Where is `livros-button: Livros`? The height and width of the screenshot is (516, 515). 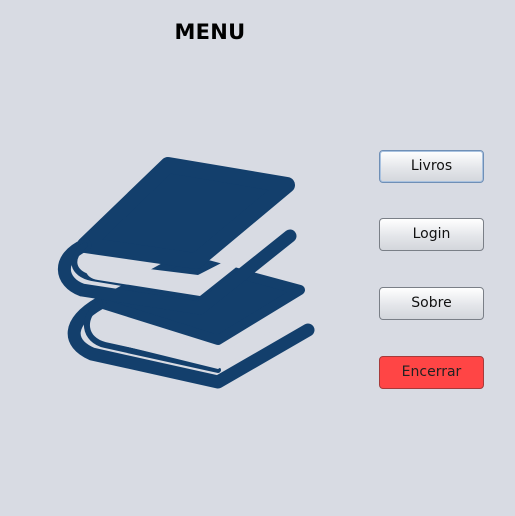 livros-button: Livros is located at coordinates (431, 166).